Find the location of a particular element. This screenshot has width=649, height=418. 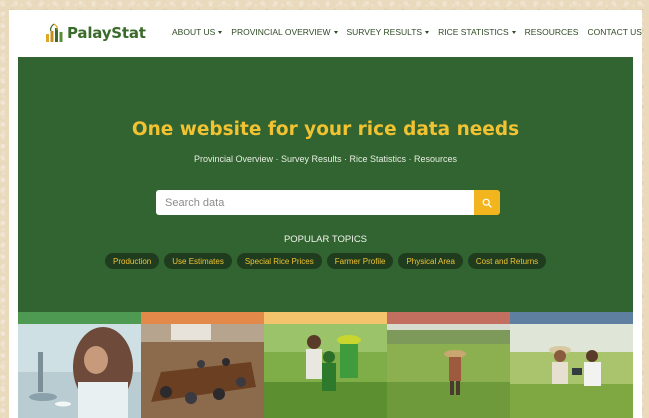

nav-item-contact-us: CONTACT US is located at coordinates (614, 32).